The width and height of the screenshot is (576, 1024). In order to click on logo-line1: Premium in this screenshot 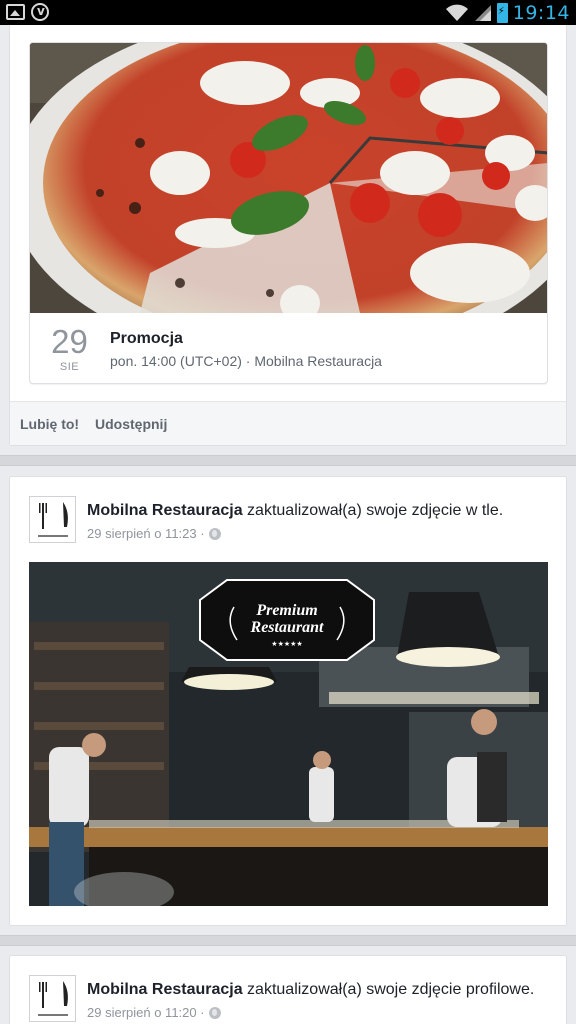, I will do `click(286, 610)`.